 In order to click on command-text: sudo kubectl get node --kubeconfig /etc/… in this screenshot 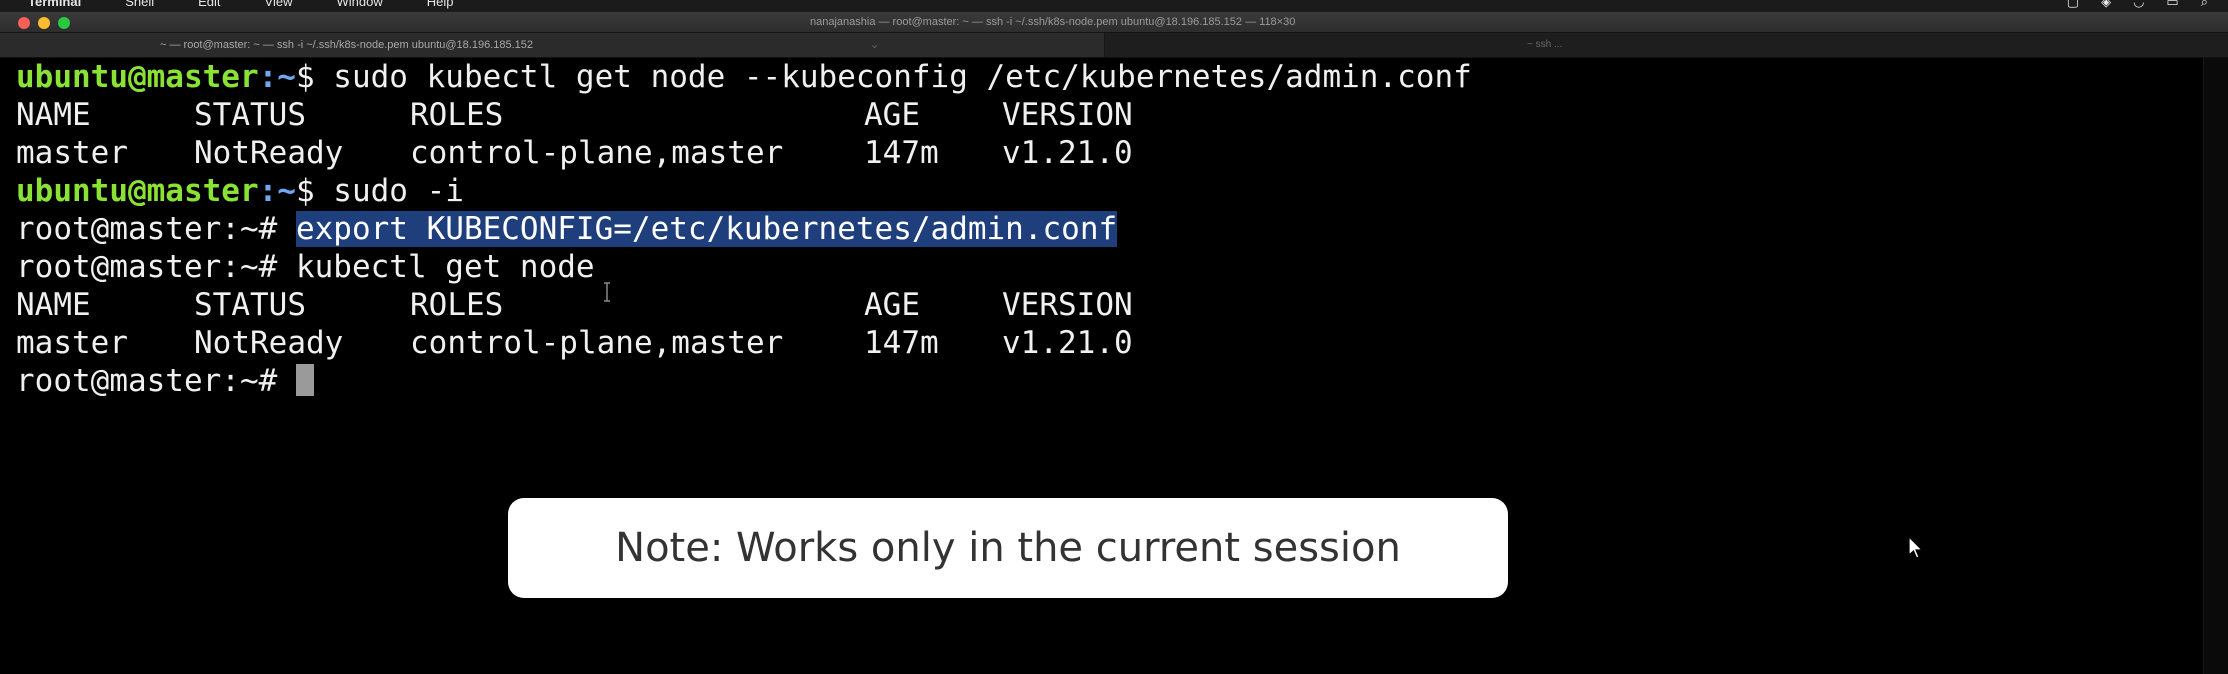, I will do `click(902, 77)`.